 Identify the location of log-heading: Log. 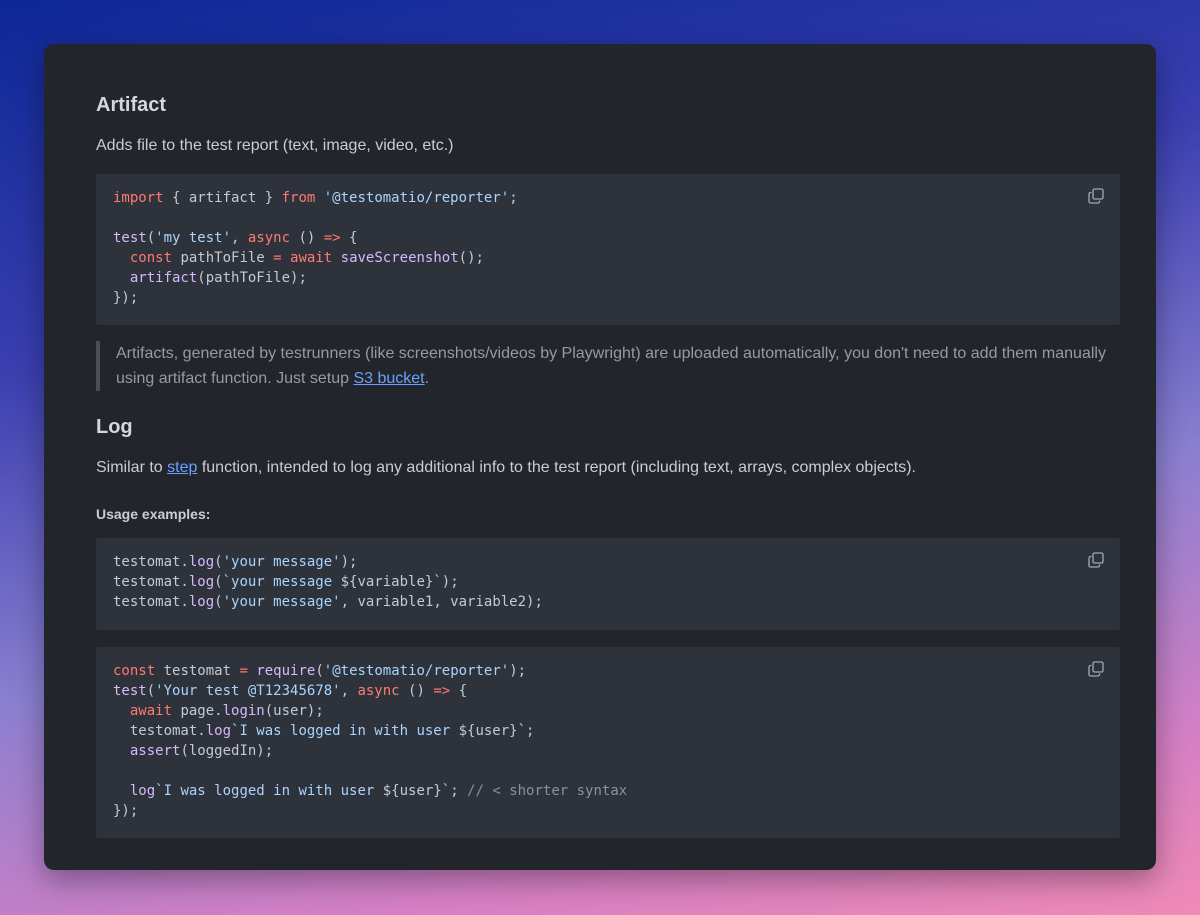
(114, 427).